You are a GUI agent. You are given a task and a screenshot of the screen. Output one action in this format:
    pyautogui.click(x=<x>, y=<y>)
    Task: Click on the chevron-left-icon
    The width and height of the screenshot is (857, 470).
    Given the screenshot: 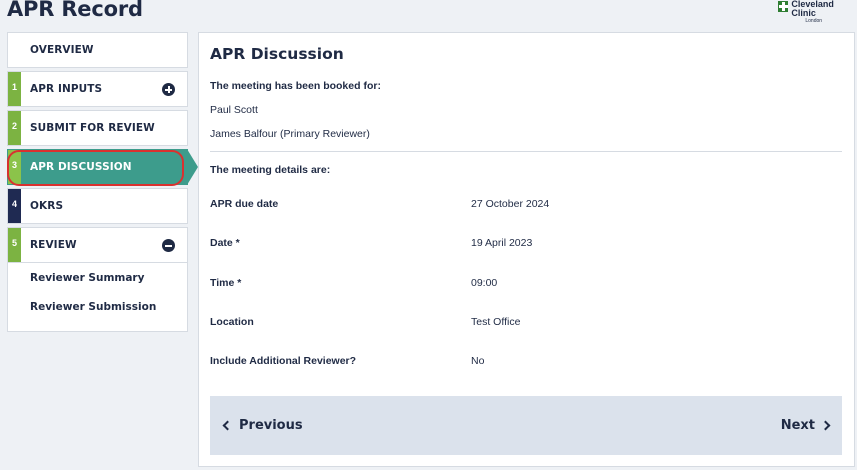 What is the action you would take?
    pyautogui.click(x=227, y=425)
    